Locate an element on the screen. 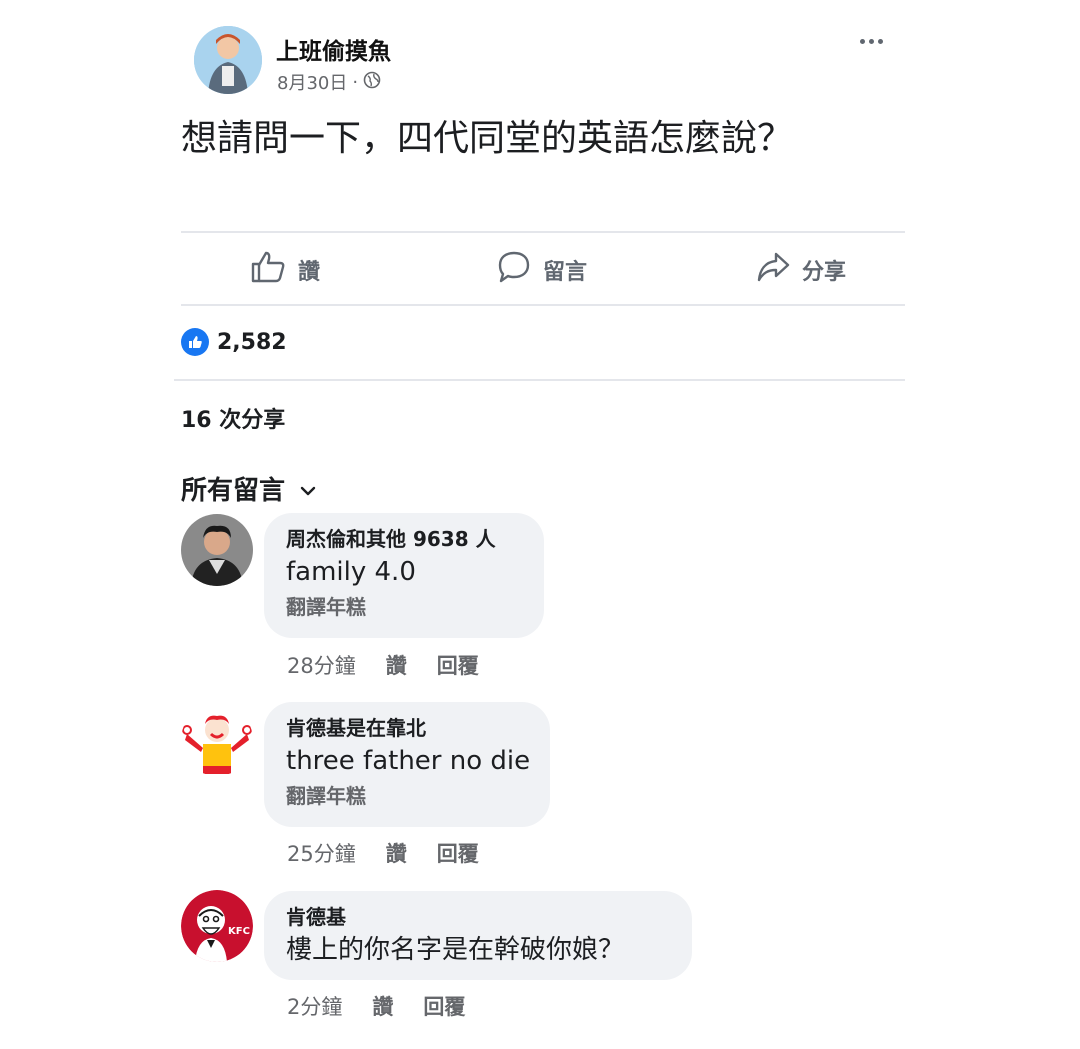  like-reaction-icon is located at coordinates (195, 342).